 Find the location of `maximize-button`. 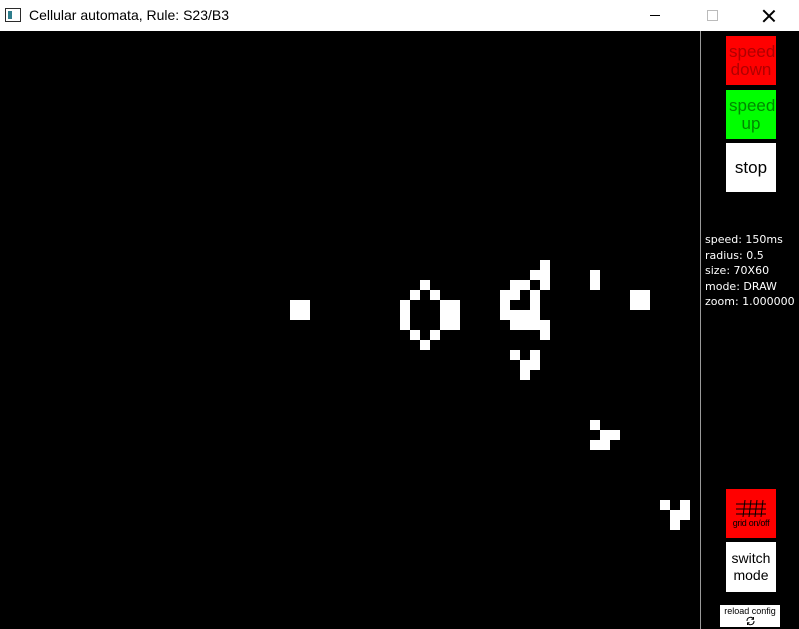

maximize-button is located at coordinates (712, 15).